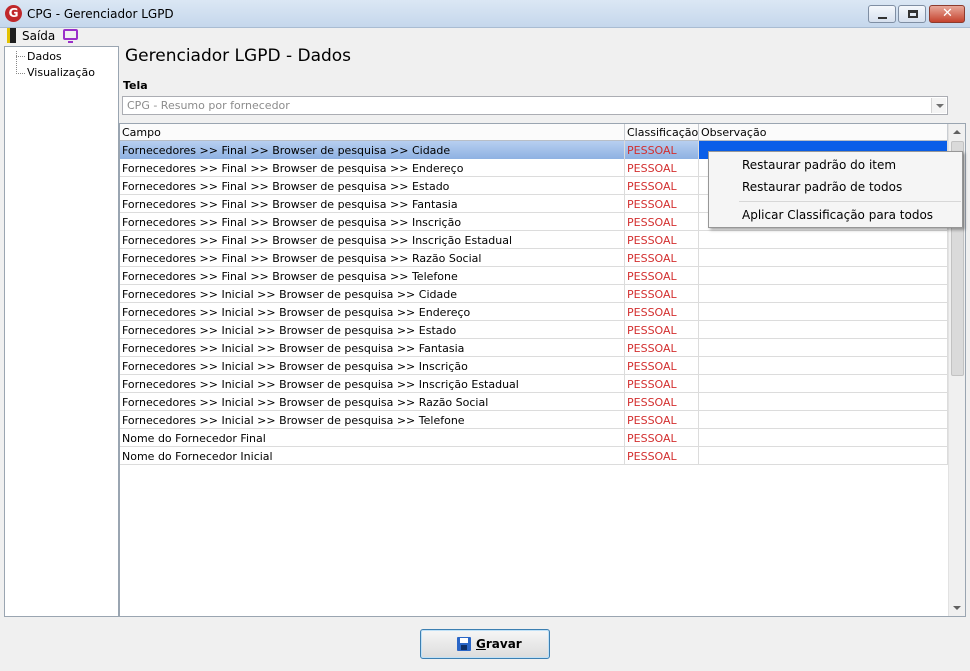 This screenshot has width=970, height=671. I want to click on maximize-icon, so click(913, 14).